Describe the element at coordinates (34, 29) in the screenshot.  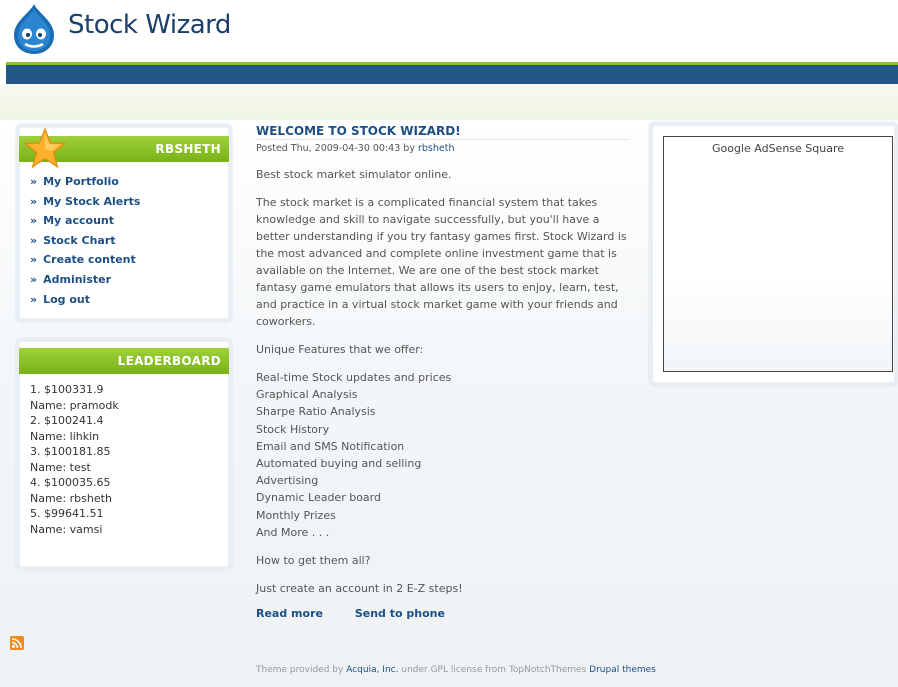
I see `drupal-drop-icon` at that location.